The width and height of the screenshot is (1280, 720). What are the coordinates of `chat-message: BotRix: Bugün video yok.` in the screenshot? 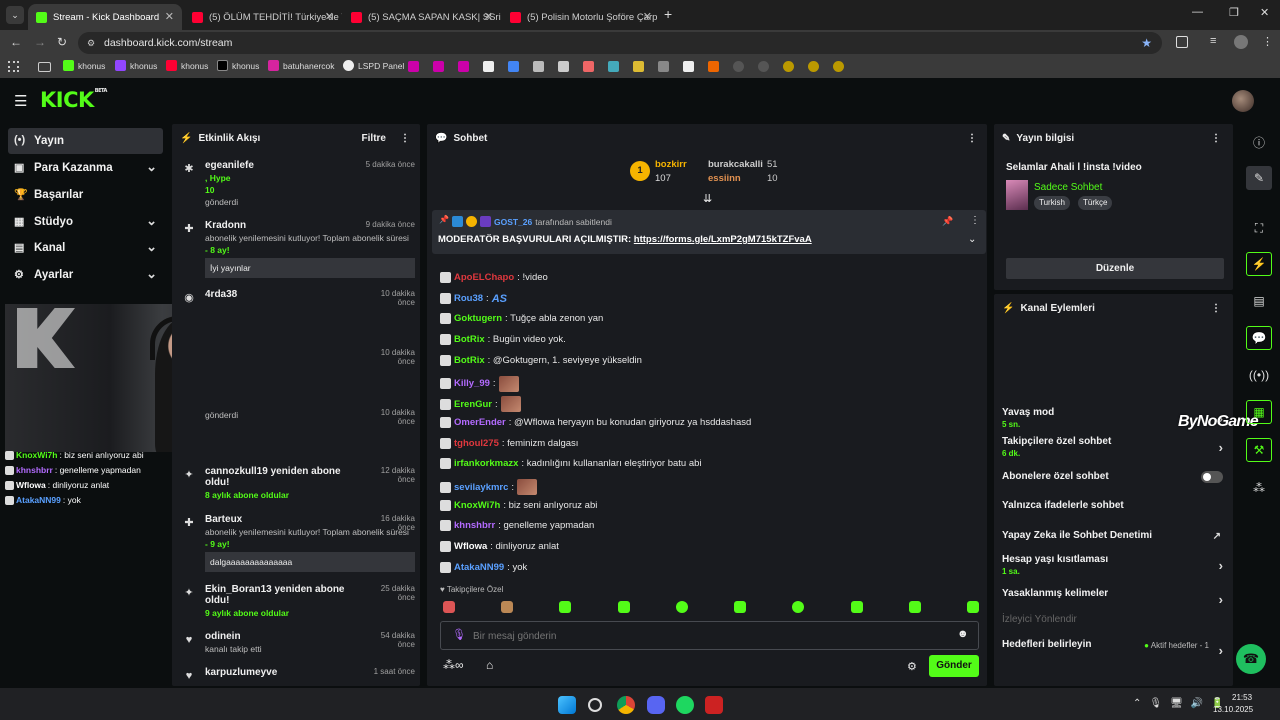 It's located at (503, 340).